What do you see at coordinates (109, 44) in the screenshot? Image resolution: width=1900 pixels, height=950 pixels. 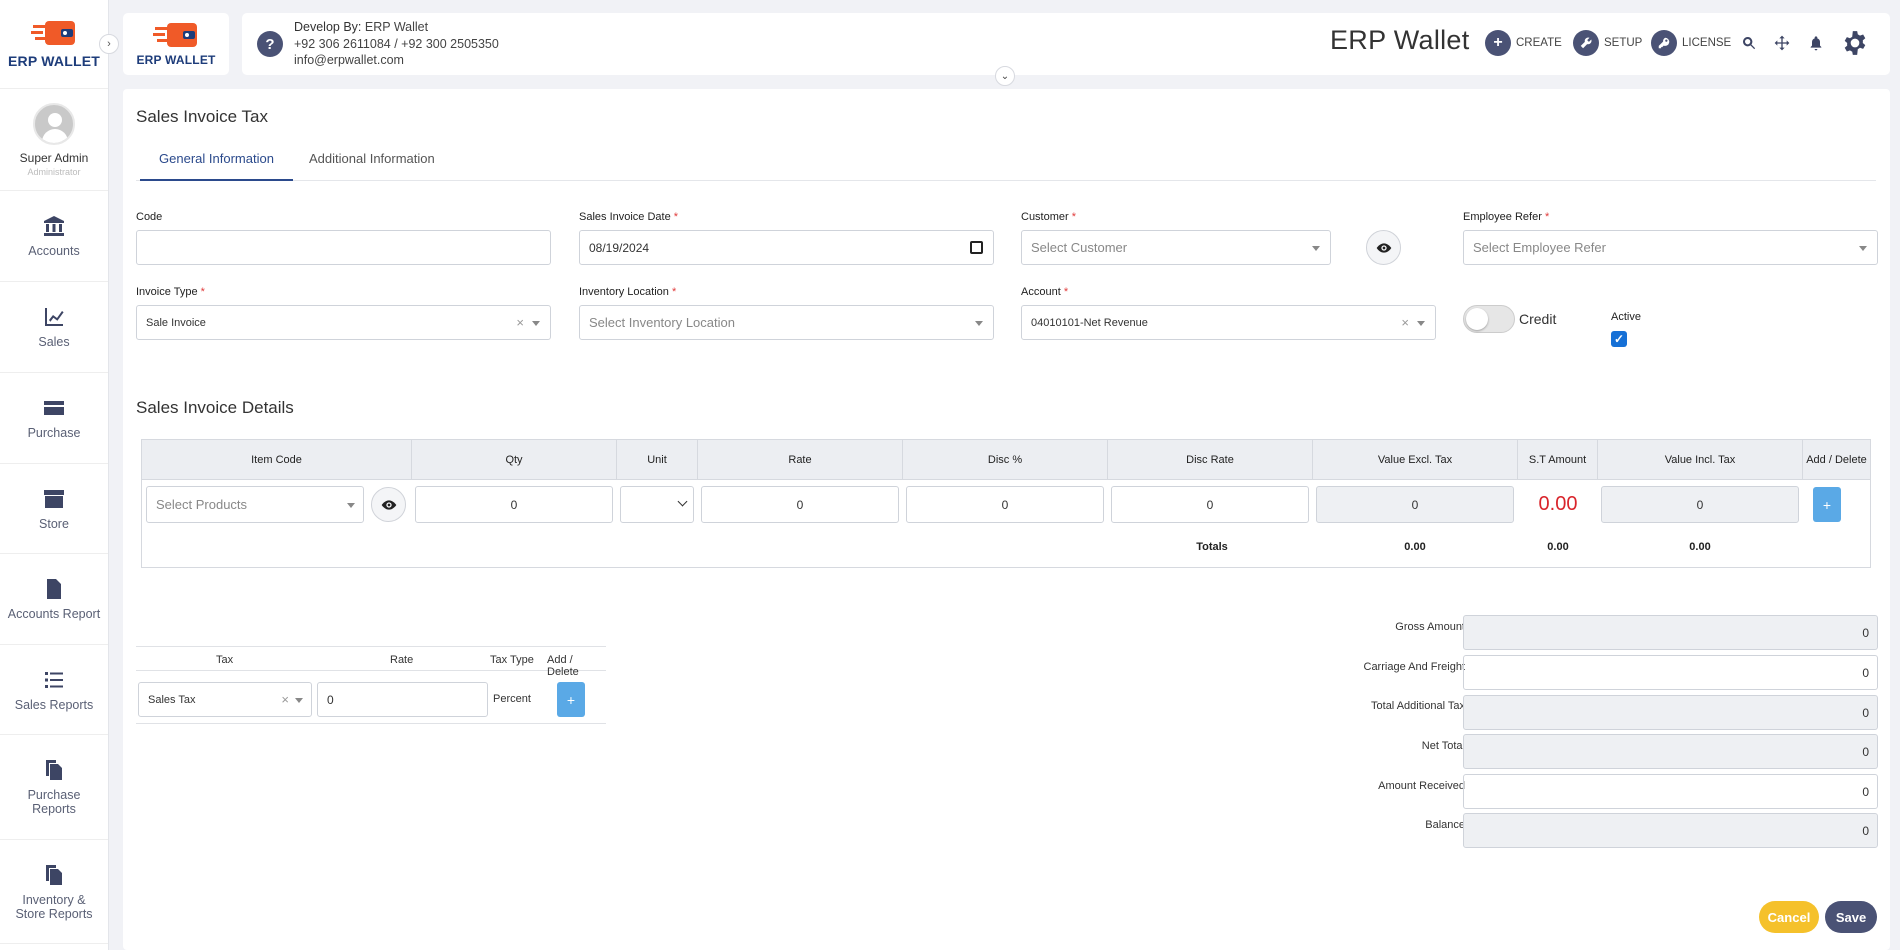 I see `sidebar-toggle-button: ›` at bounding box center [109, 44].